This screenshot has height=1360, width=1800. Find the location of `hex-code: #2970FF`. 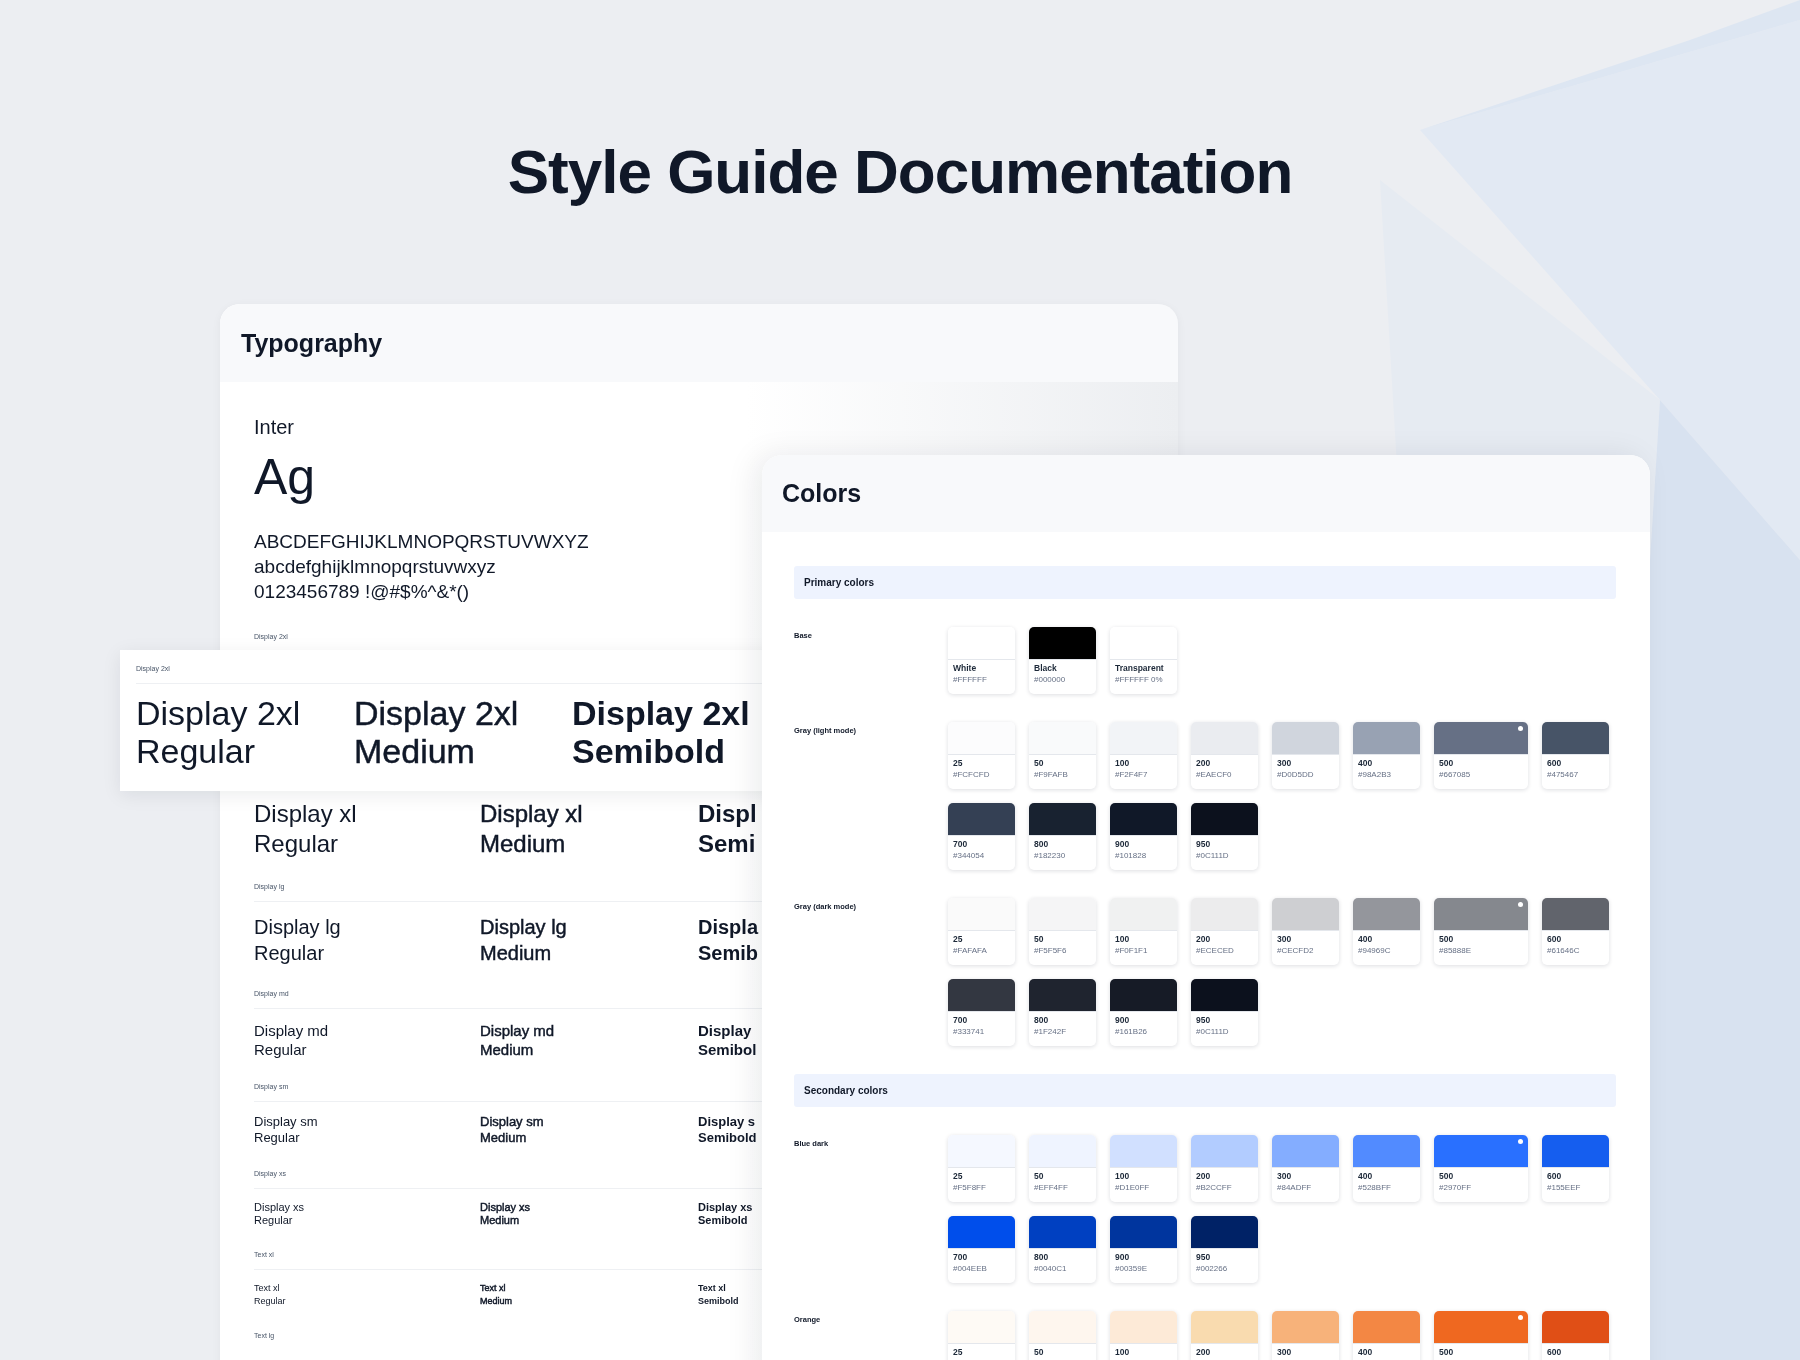

hex-code: #2970FF is located at coordinates (1456, 1188).